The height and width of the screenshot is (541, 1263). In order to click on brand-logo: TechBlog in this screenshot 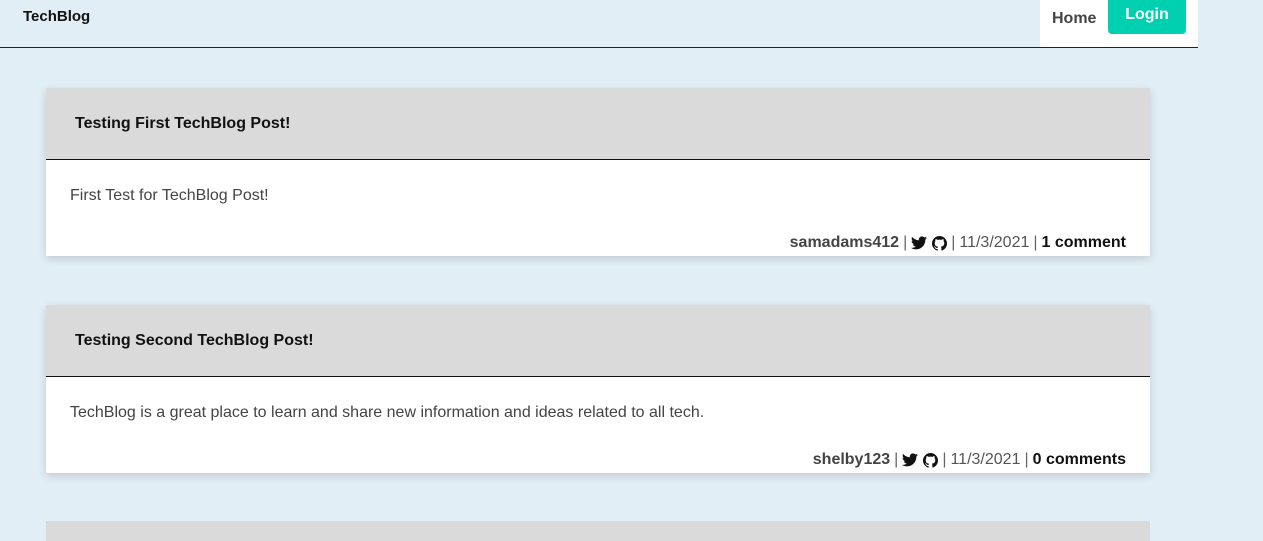, I will do `click(56, 16)`.